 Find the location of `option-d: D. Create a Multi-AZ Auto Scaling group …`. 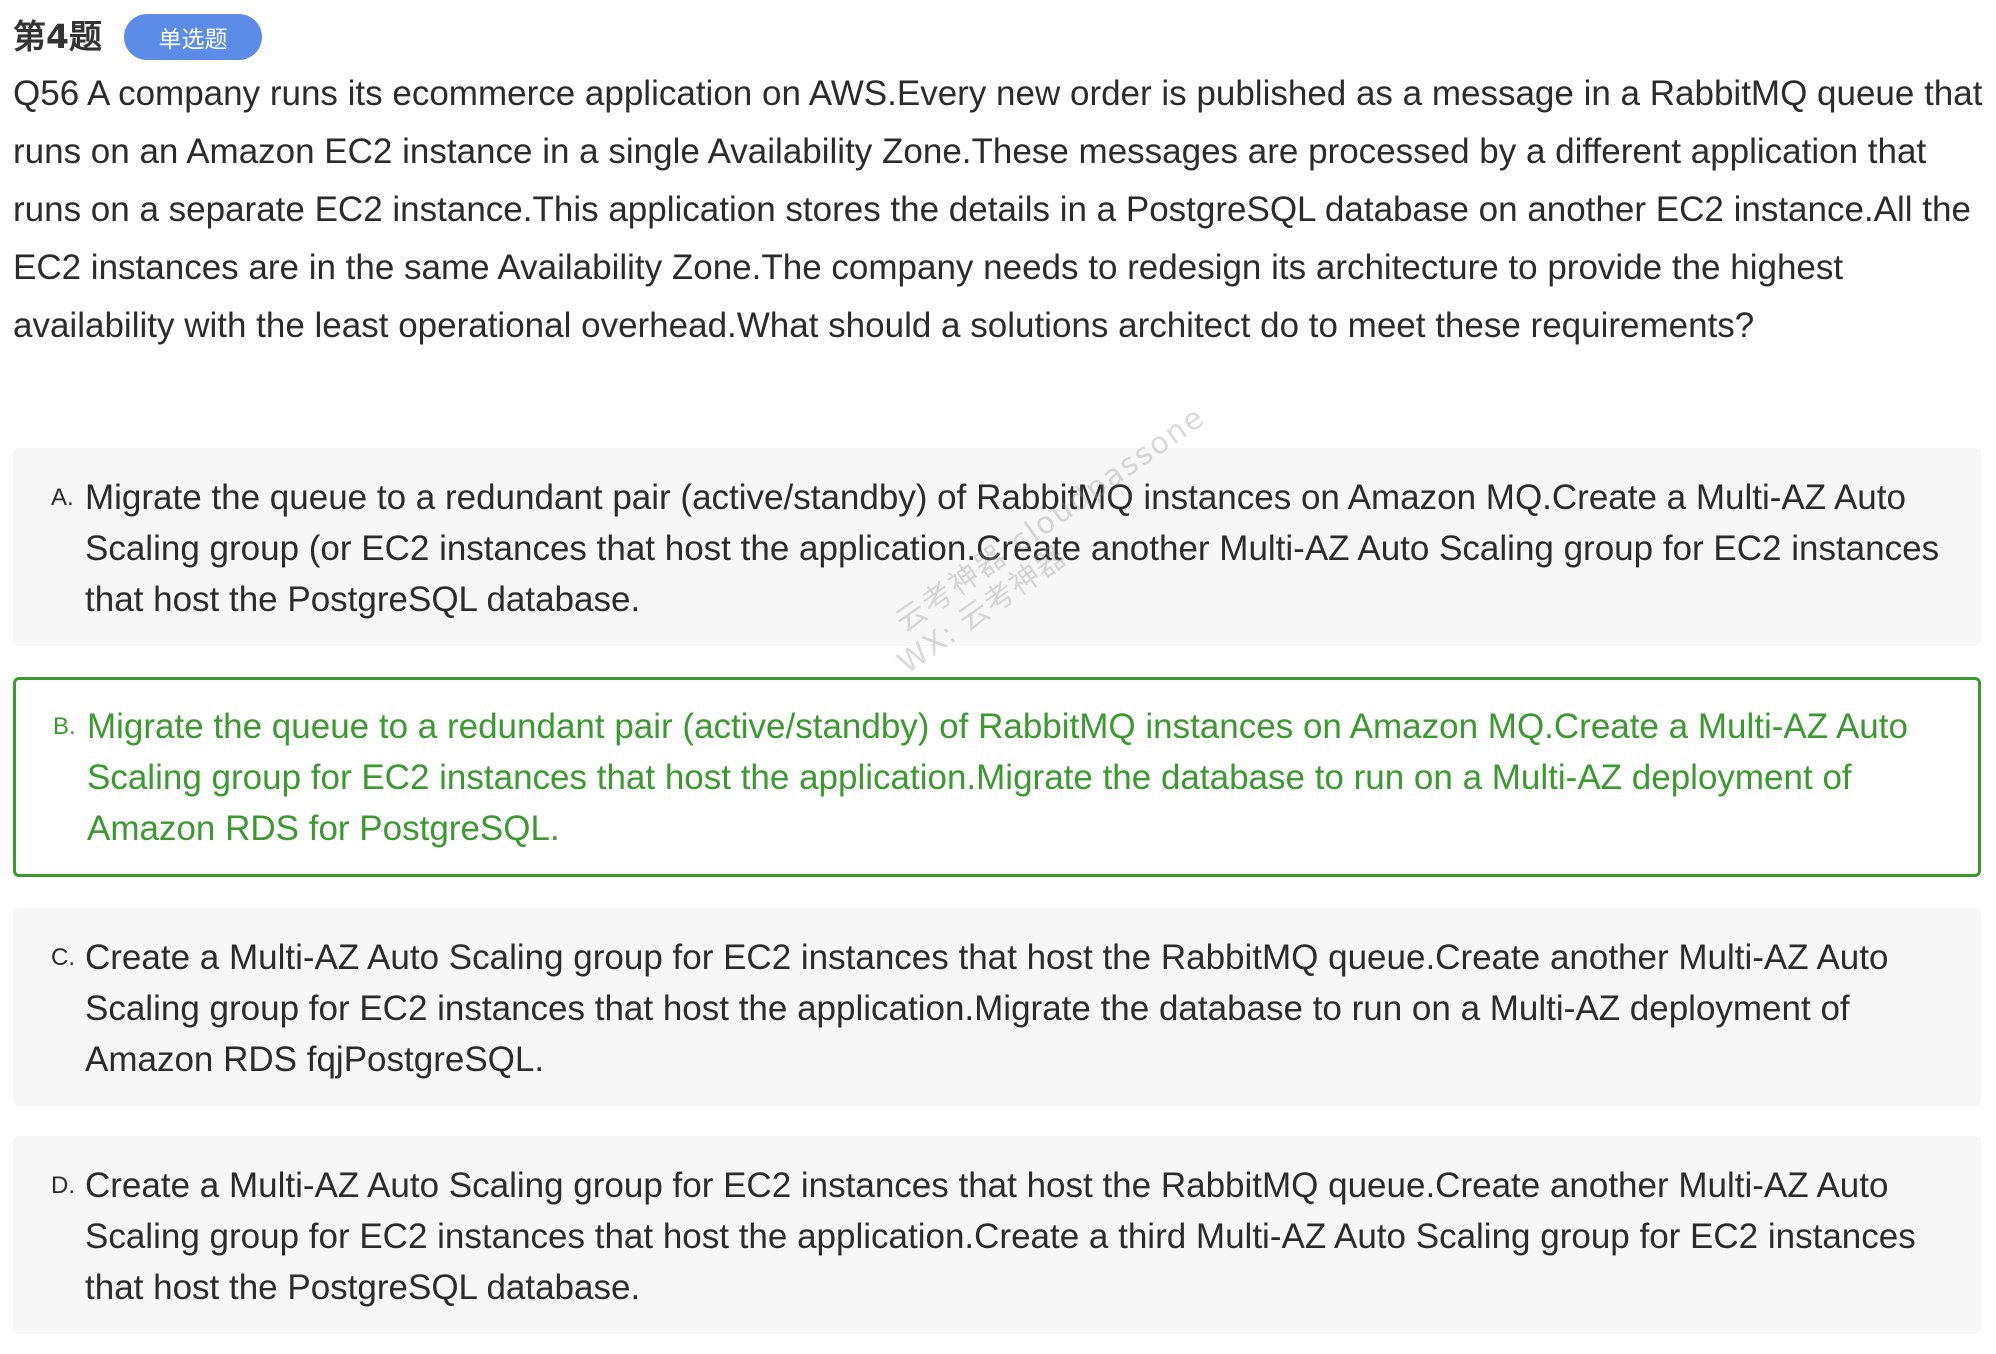

option-d: D. Create a Multi-AZ Auto Scaling group … is located at coordinates (997, 1235).